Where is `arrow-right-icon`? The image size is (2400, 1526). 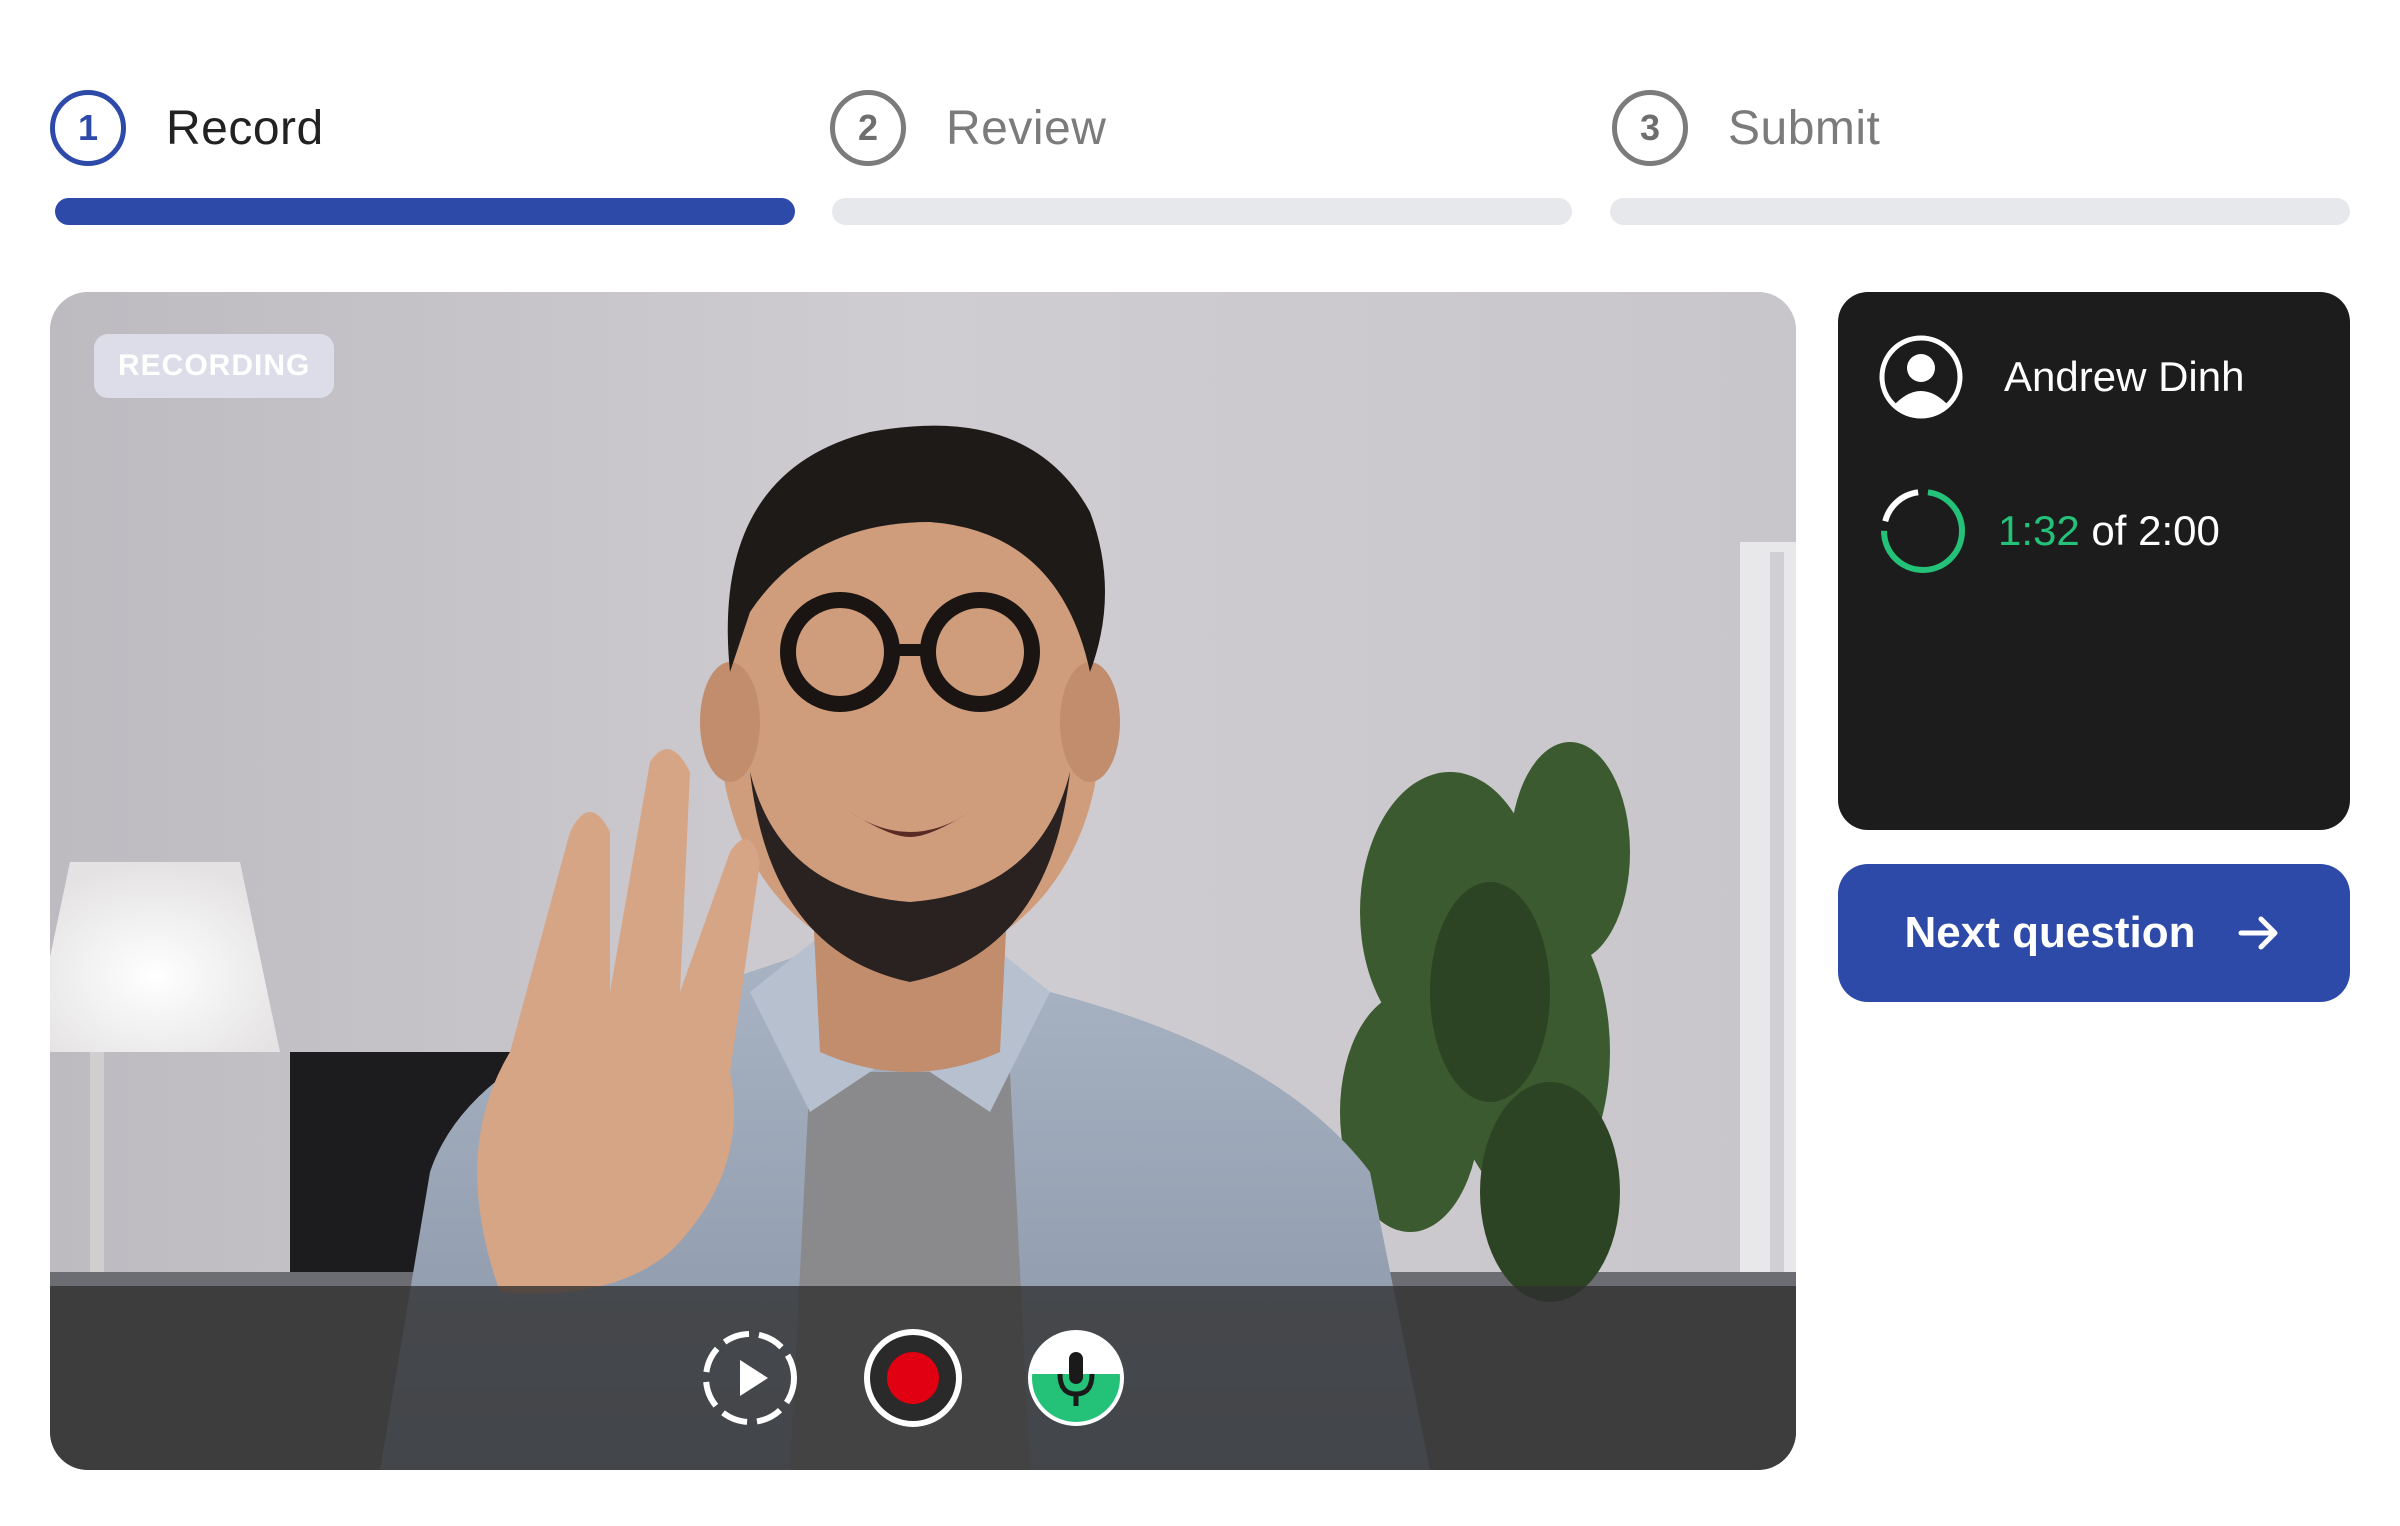 arrow-right-icon is located at coordinates (2258, 933).